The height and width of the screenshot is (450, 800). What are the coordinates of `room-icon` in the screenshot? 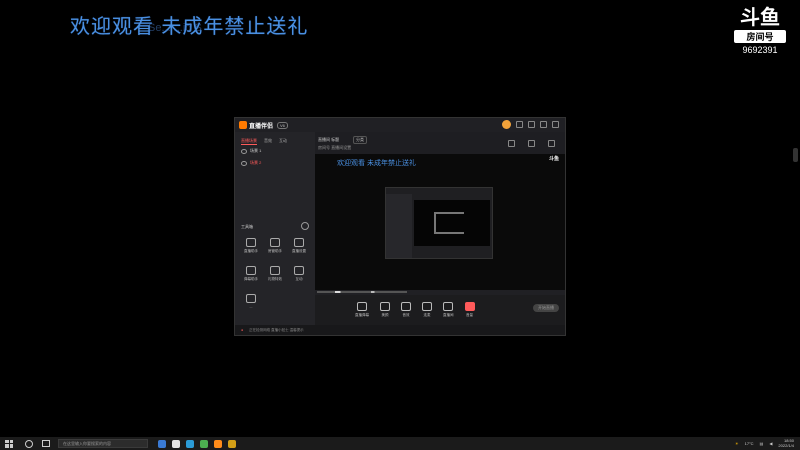 It's located at (448, 306).